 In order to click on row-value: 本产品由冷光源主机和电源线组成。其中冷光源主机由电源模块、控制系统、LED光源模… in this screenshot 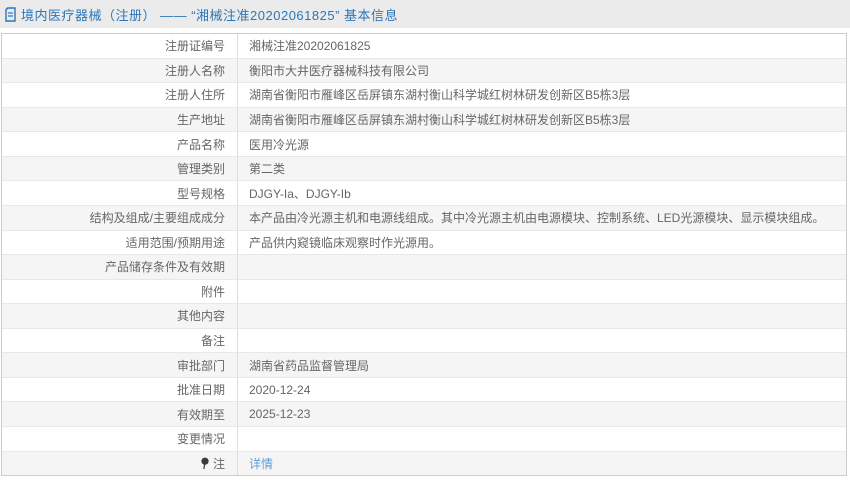, I will do `click(537, 218)`.